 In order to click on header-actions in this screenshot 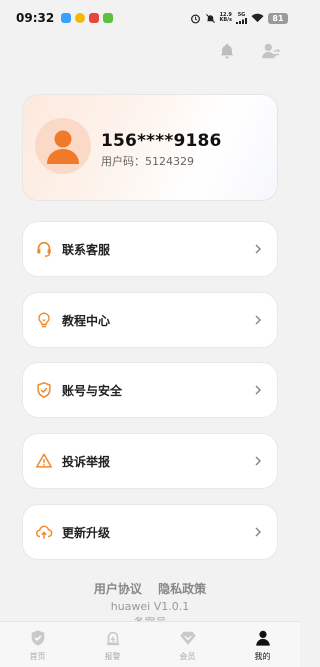, I will do `click(249, 51)`.